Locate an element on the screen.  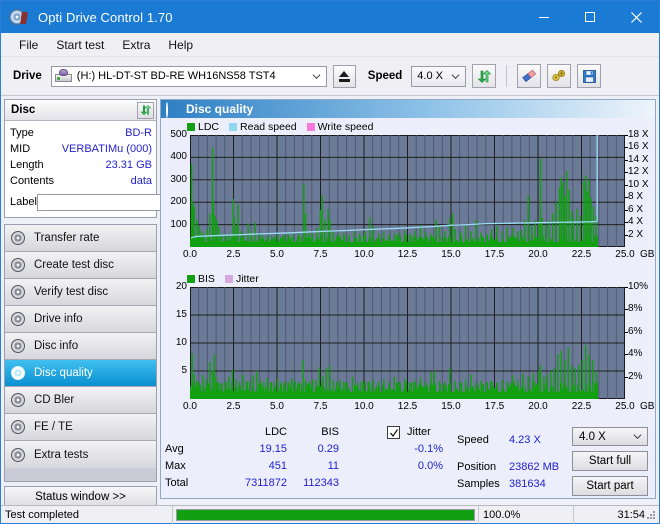
sidebar-item-cd-bler: CD Bler is located at coordinates (80, 400).